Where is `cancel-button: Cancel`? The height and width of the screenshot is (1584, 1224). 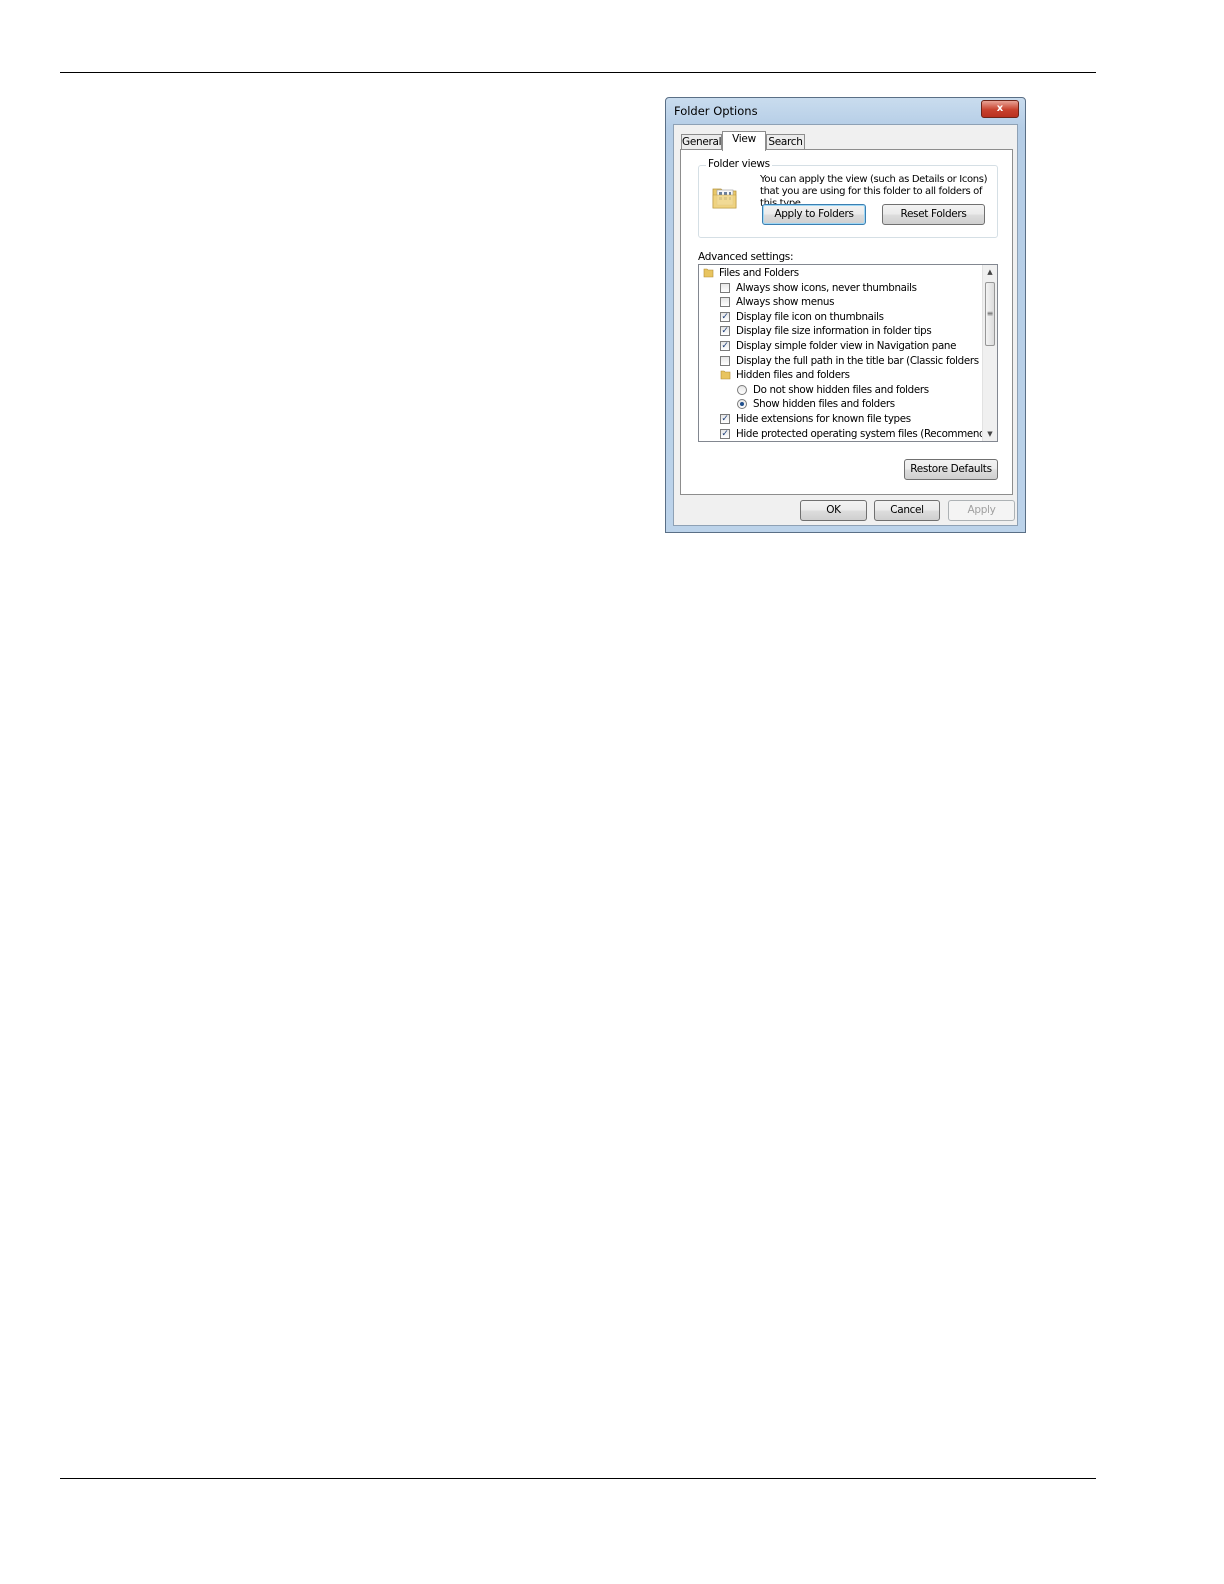 cancel-button: Cancel is located at coordinates (907, 510).